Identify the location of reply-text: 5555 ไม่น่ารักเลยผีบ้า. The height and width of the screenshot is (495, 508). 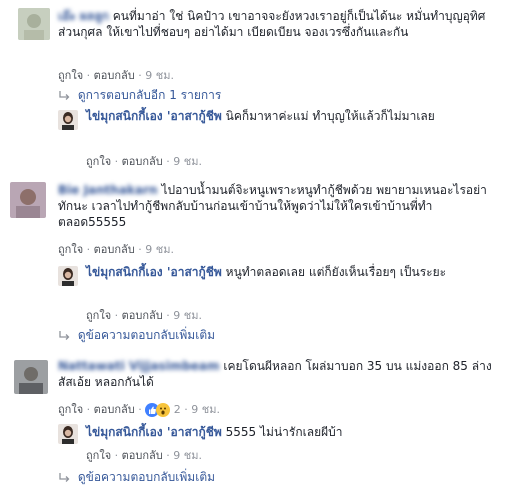
(284, 432).